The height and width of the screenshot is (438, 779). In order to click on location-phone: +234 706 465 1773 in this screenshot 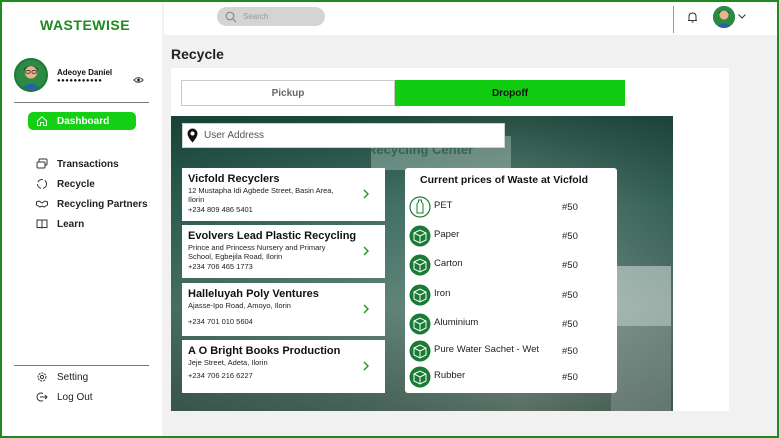, I will do `click(220, 266)`.